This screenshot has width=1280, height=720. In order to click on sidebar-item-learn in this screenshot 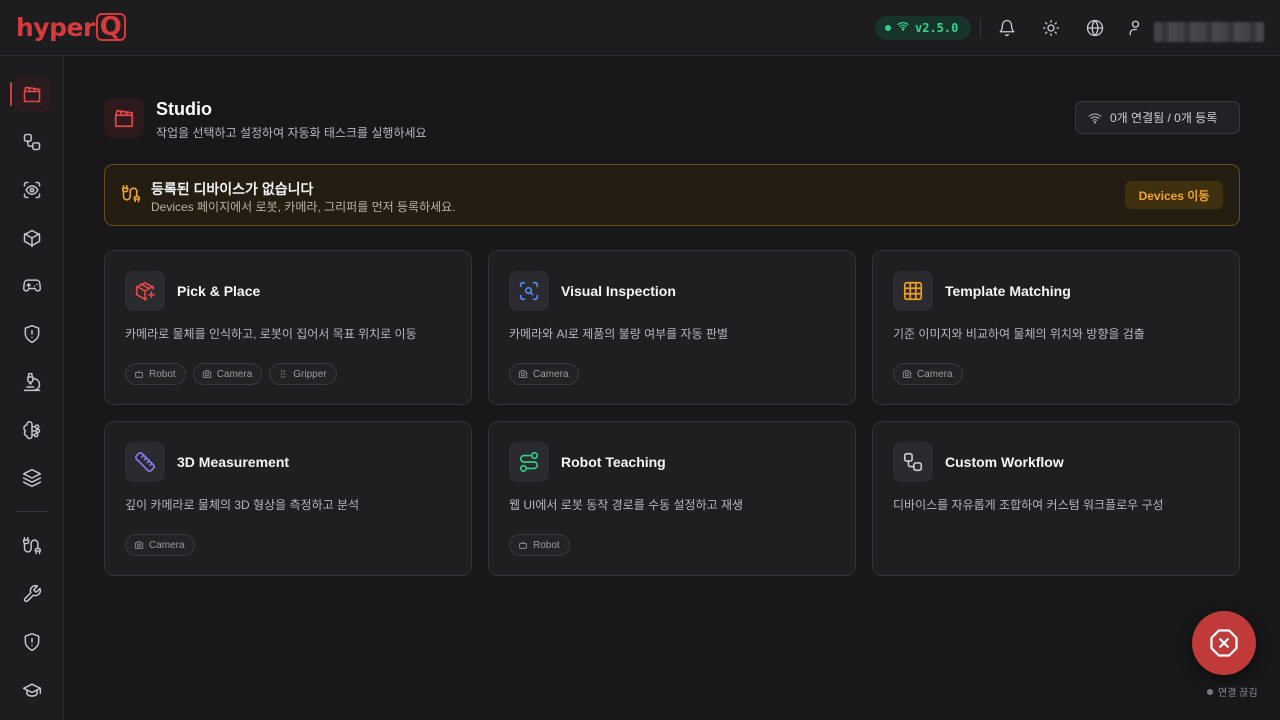, I will do `click(32, 690)`.